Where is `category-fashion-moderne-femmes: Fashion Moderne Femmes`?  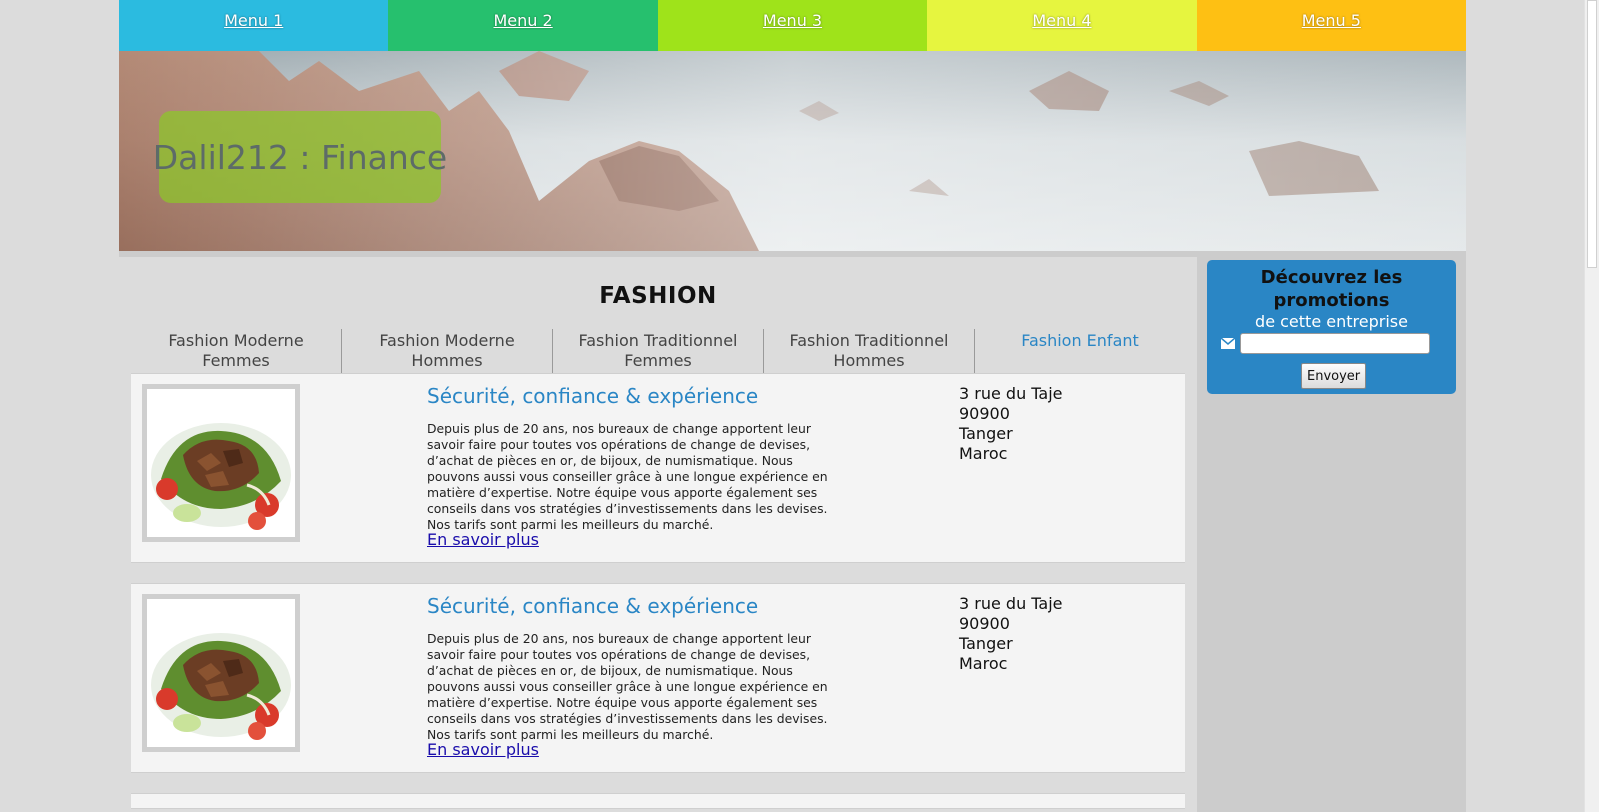
category-fashion-moderne-femmes: Fashion Moderne Femmes is located at coordinates (236, 351).